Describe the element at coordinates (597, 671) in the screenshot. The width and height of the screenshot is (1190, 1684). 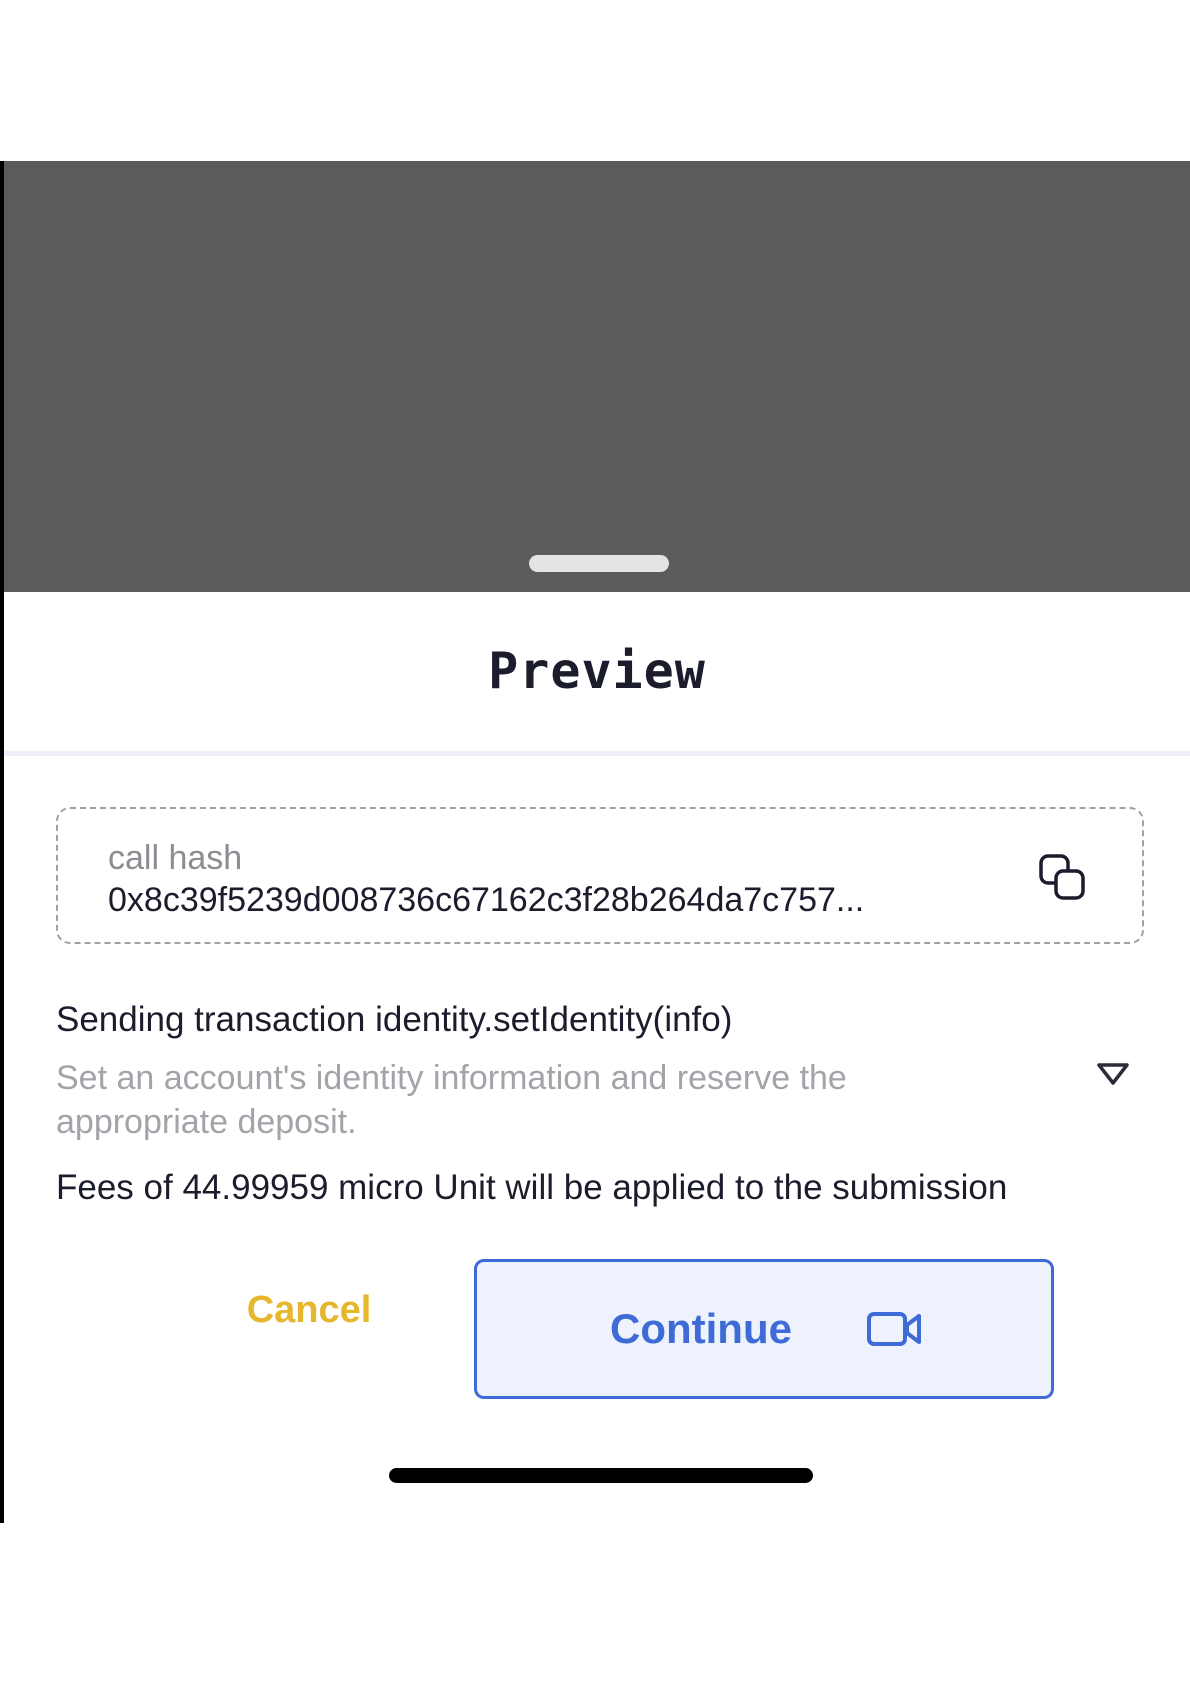
I see `sheet-title: Preview` at that location.